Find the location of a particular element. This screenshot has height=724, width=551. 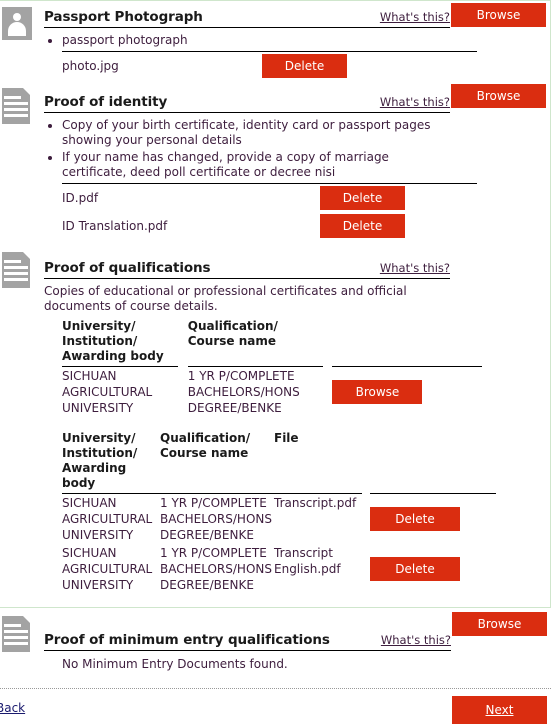

page-title-passport: Passport Photograph is located at coordinates (123, 17).